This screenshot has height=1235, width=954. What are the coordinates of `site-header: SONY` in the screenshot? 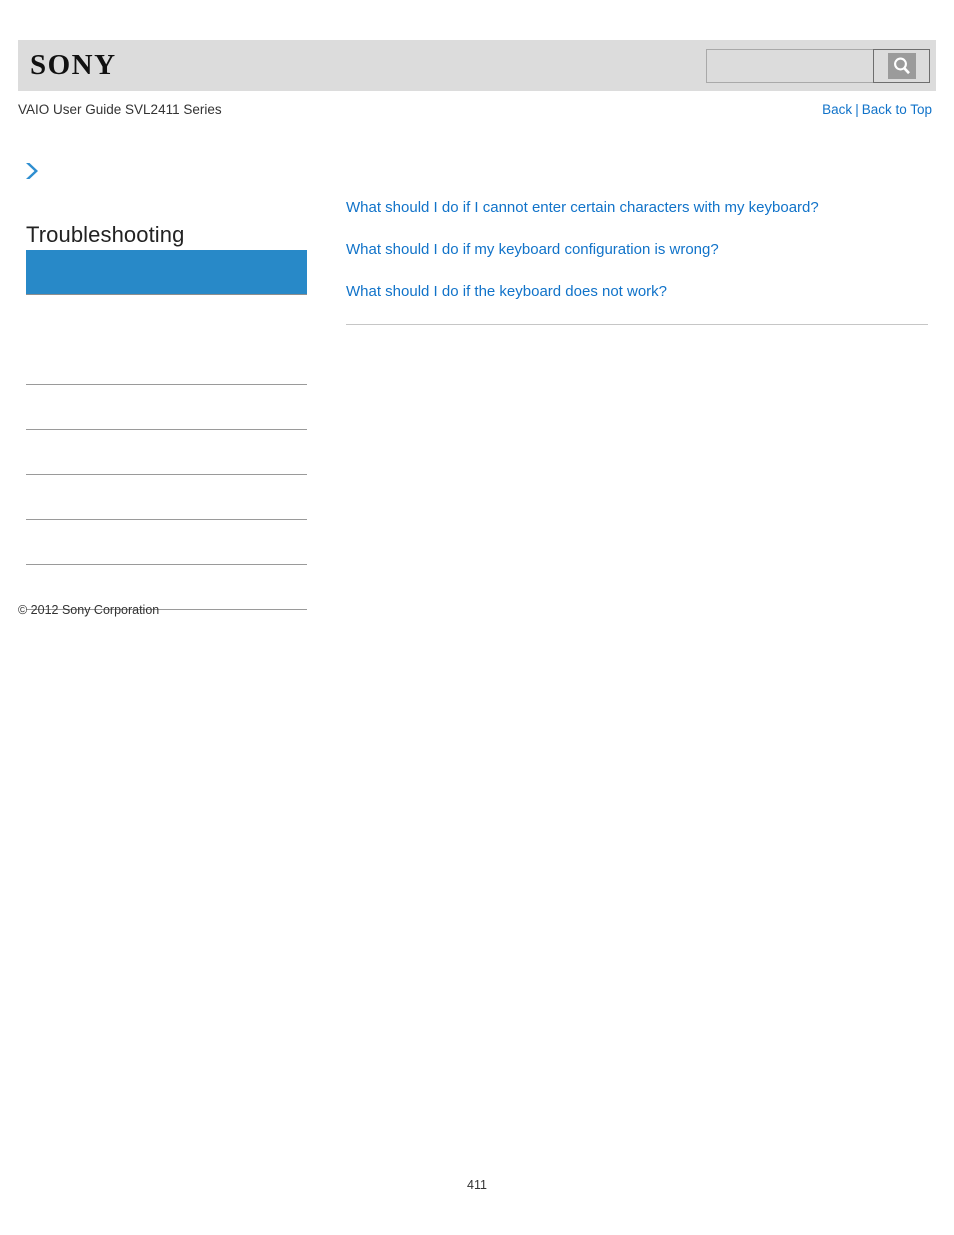 It's located at (477, 65).